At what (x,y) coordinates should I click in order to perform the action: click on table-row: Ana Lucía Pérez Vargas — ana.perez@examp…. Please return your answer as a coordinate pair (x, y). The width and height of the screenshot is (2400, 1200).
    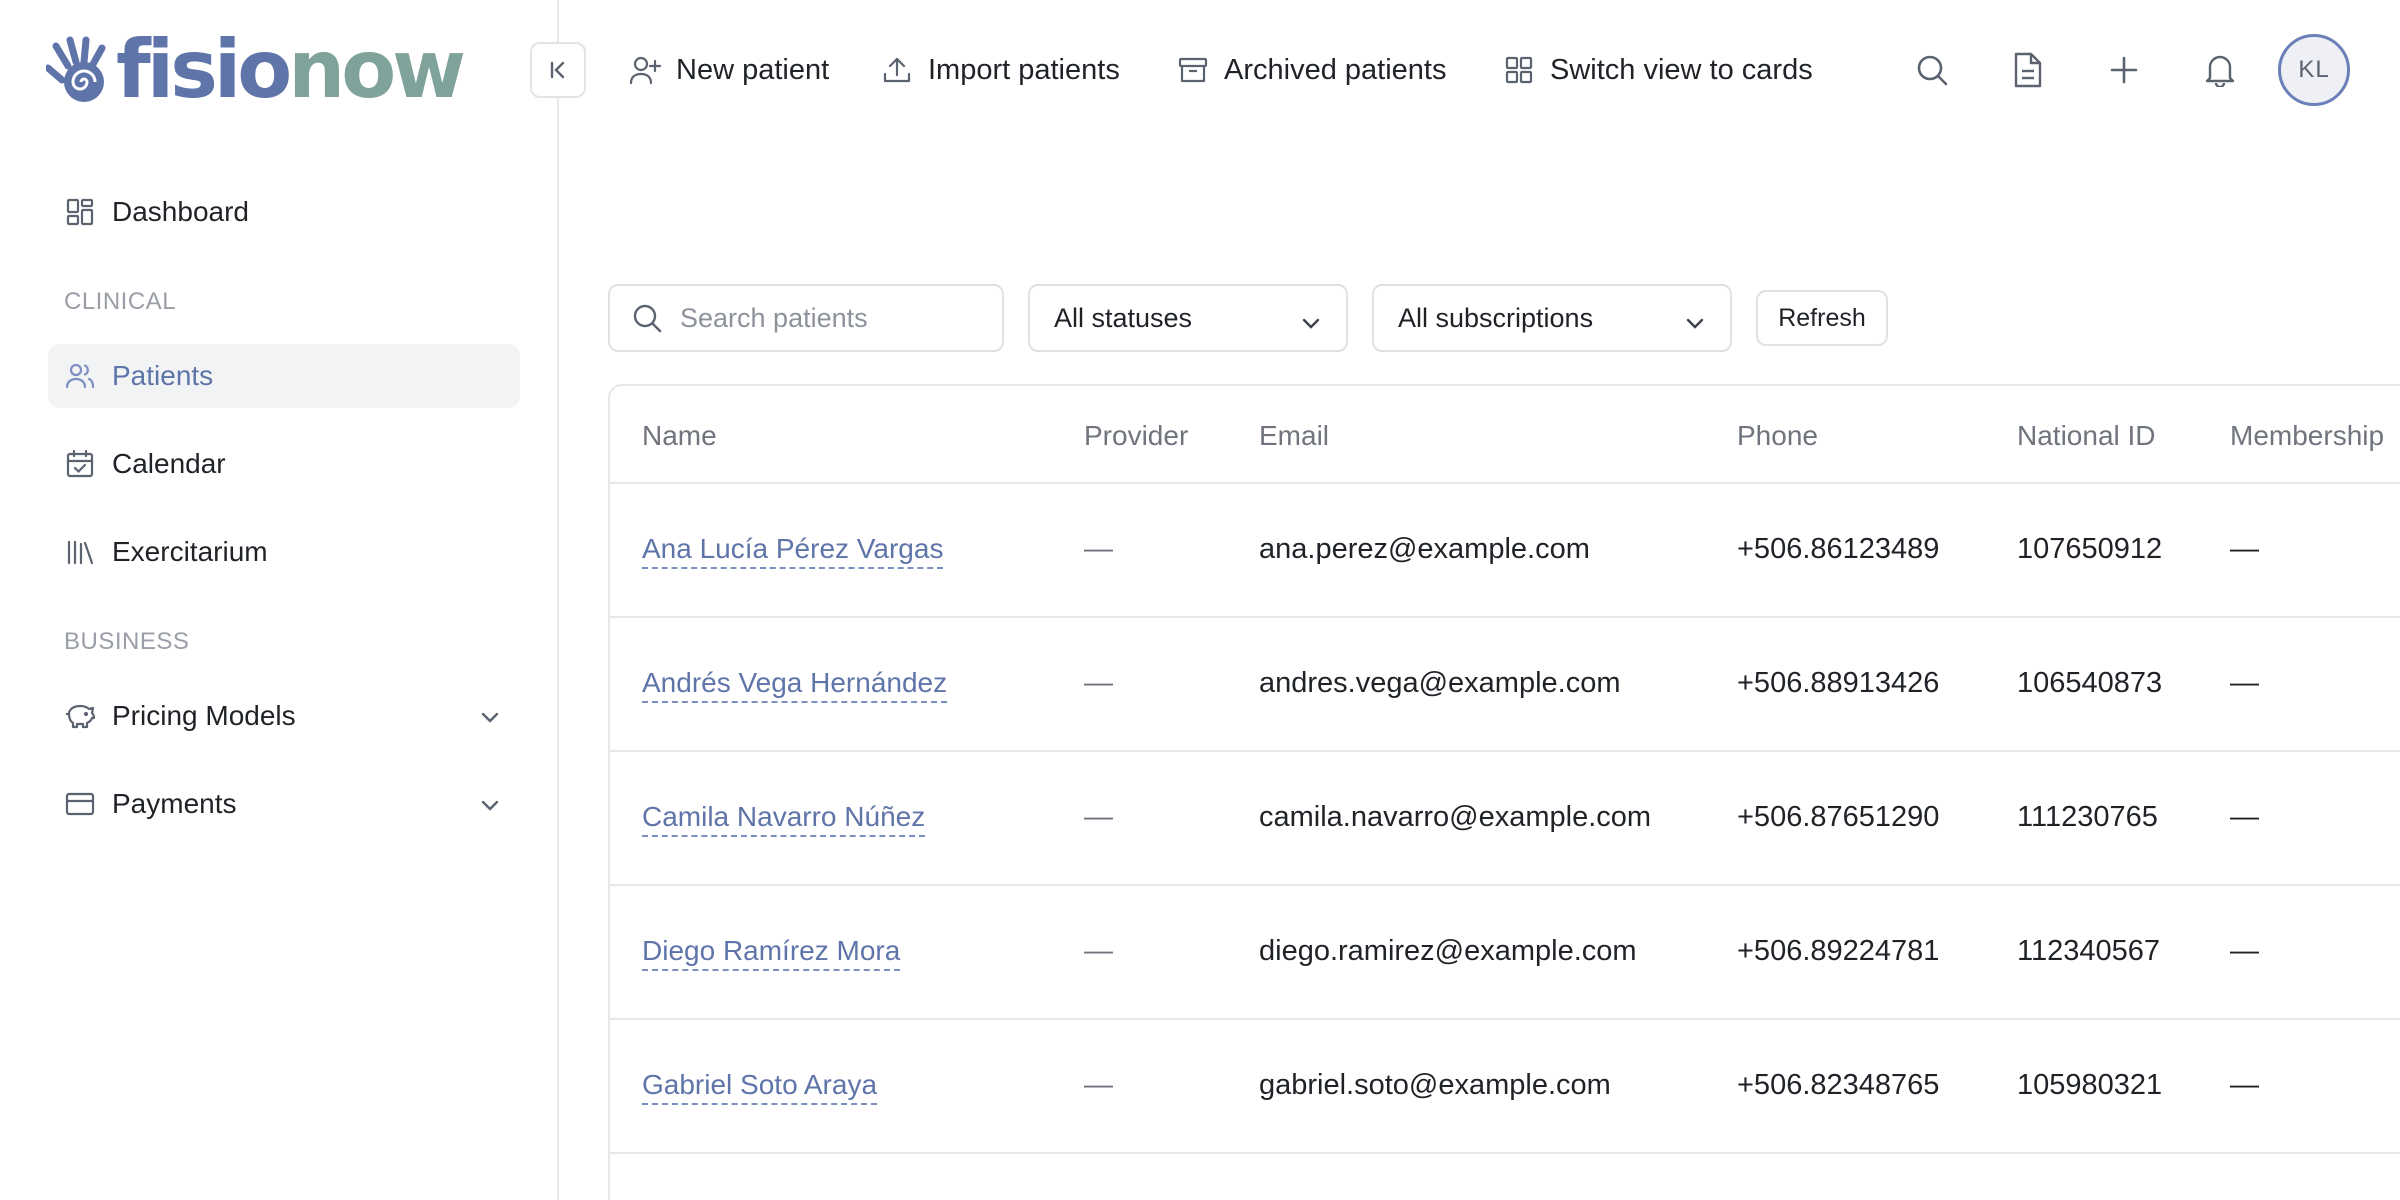
    Looking at the image, I should click on (1505, 551).